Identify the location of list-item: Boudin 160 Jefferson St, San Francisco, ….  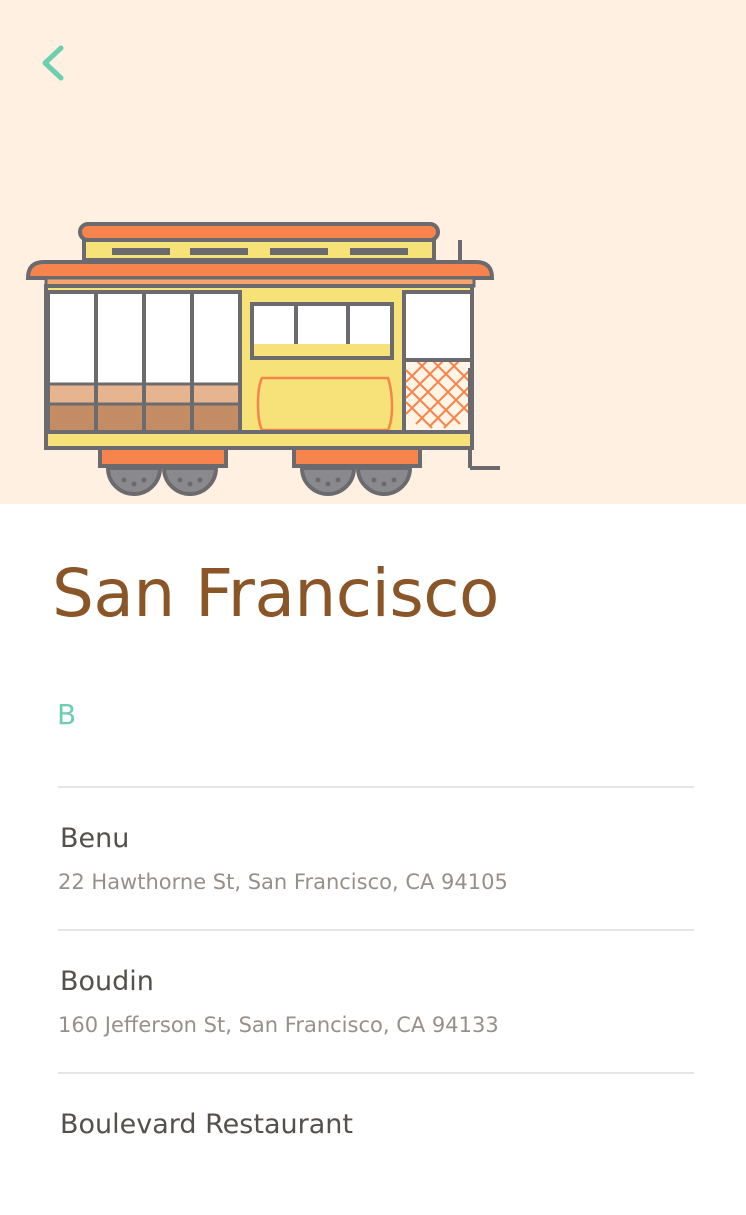
(376, 1000).